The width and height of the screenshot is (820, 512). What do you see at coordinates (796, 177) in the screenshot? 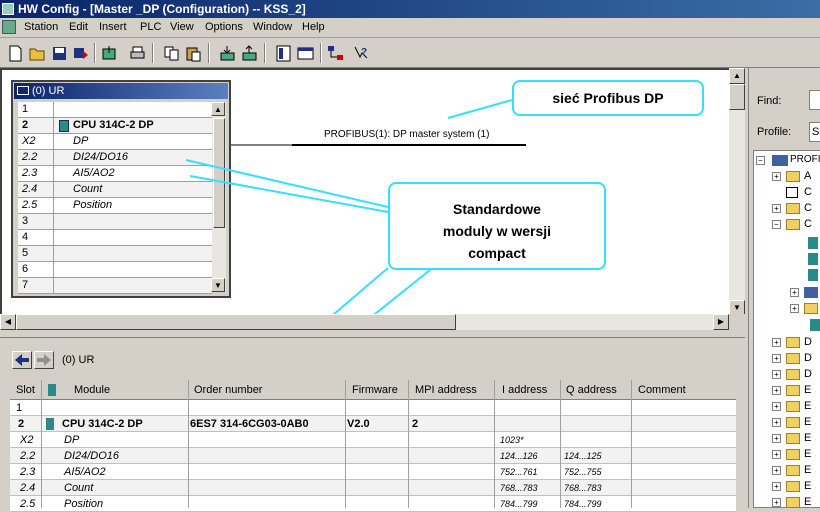
I see `tree-item: + A` at bounding box center [796, 177].